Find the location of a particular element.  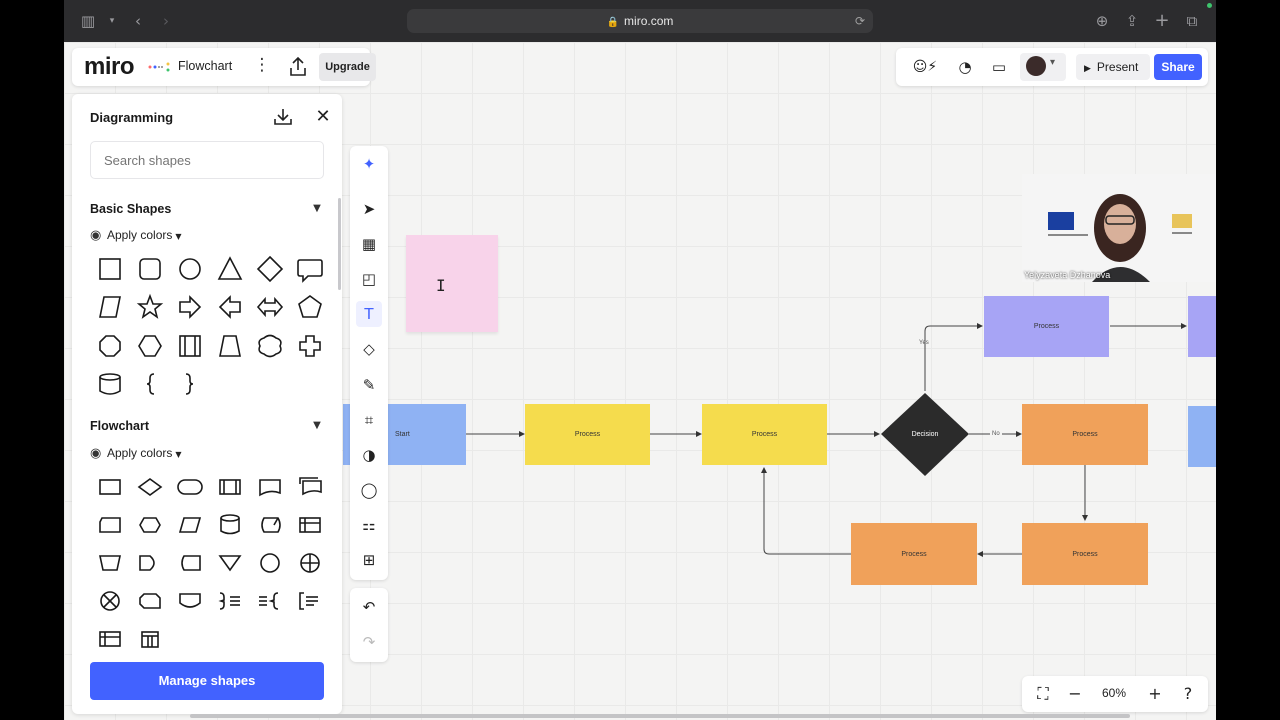

frame-template-icon: ▦ is located at coordinates (369, 244).